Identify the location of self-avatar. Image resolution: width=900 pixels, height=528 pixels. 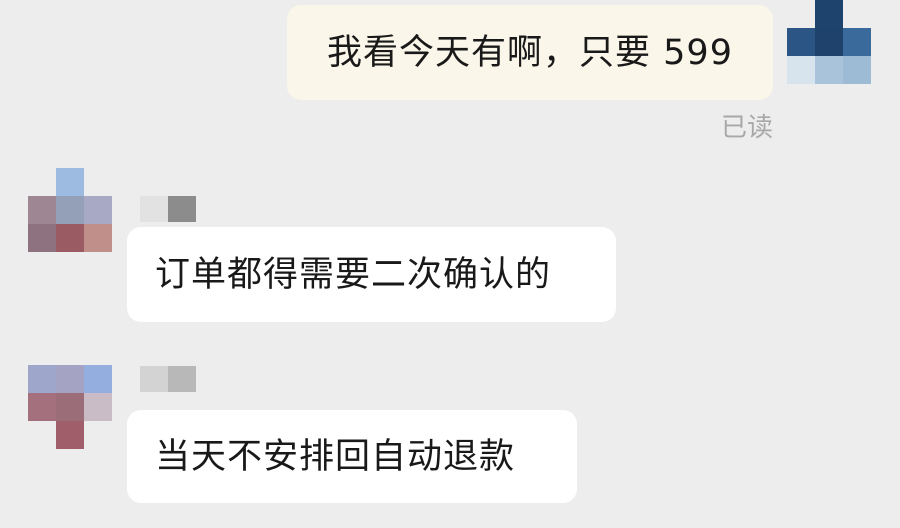
(829, 42).